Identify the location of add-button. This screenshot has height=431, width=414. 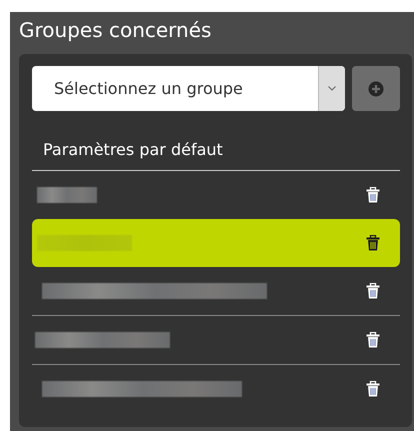
(376, 88).